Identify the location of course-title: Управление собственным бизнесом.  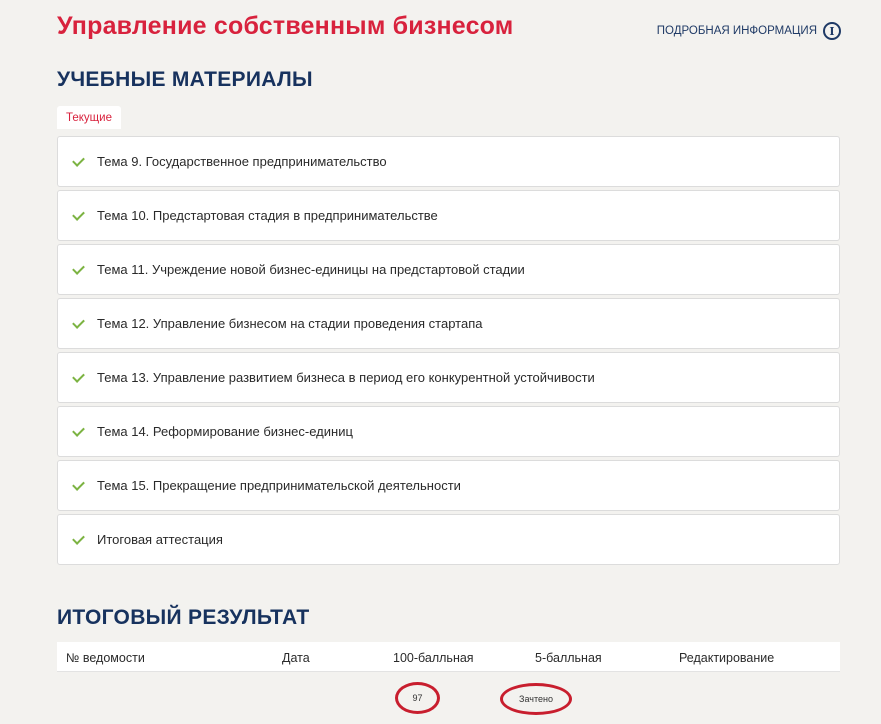
(285, 26).